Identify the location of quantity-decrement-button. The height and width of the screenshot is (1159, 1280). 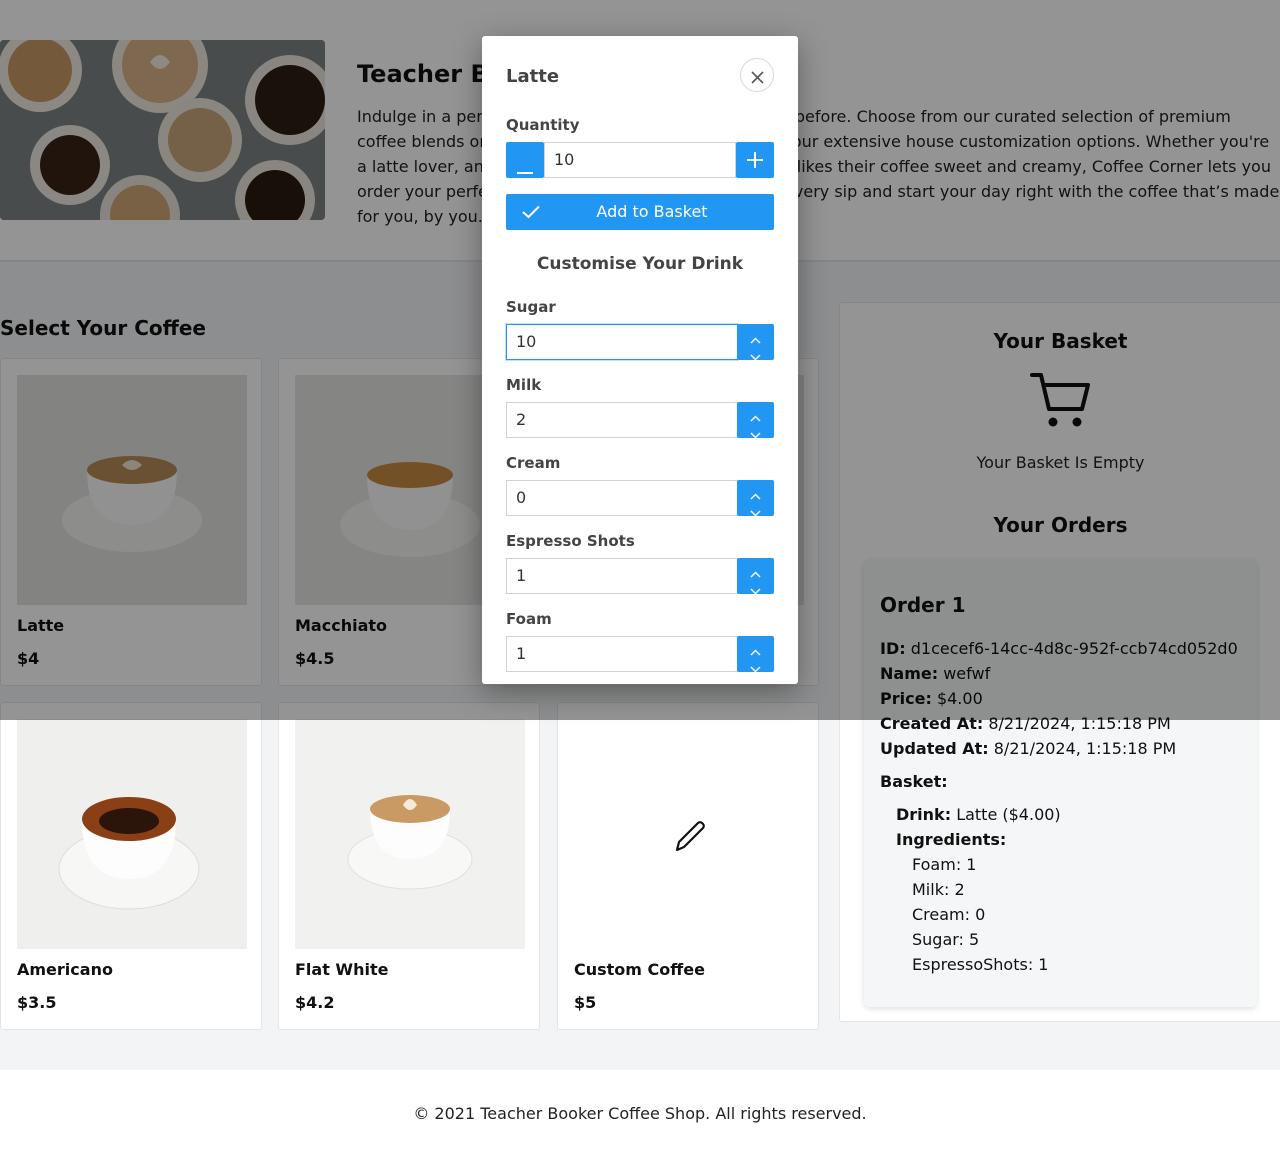
(525, 160).